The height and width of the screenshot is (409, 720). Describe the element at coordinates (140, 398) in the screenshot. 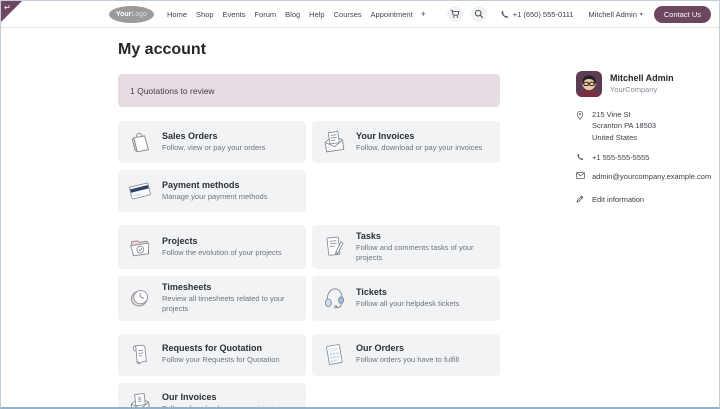

I see `dollar-envelope-icon: $` at that location.